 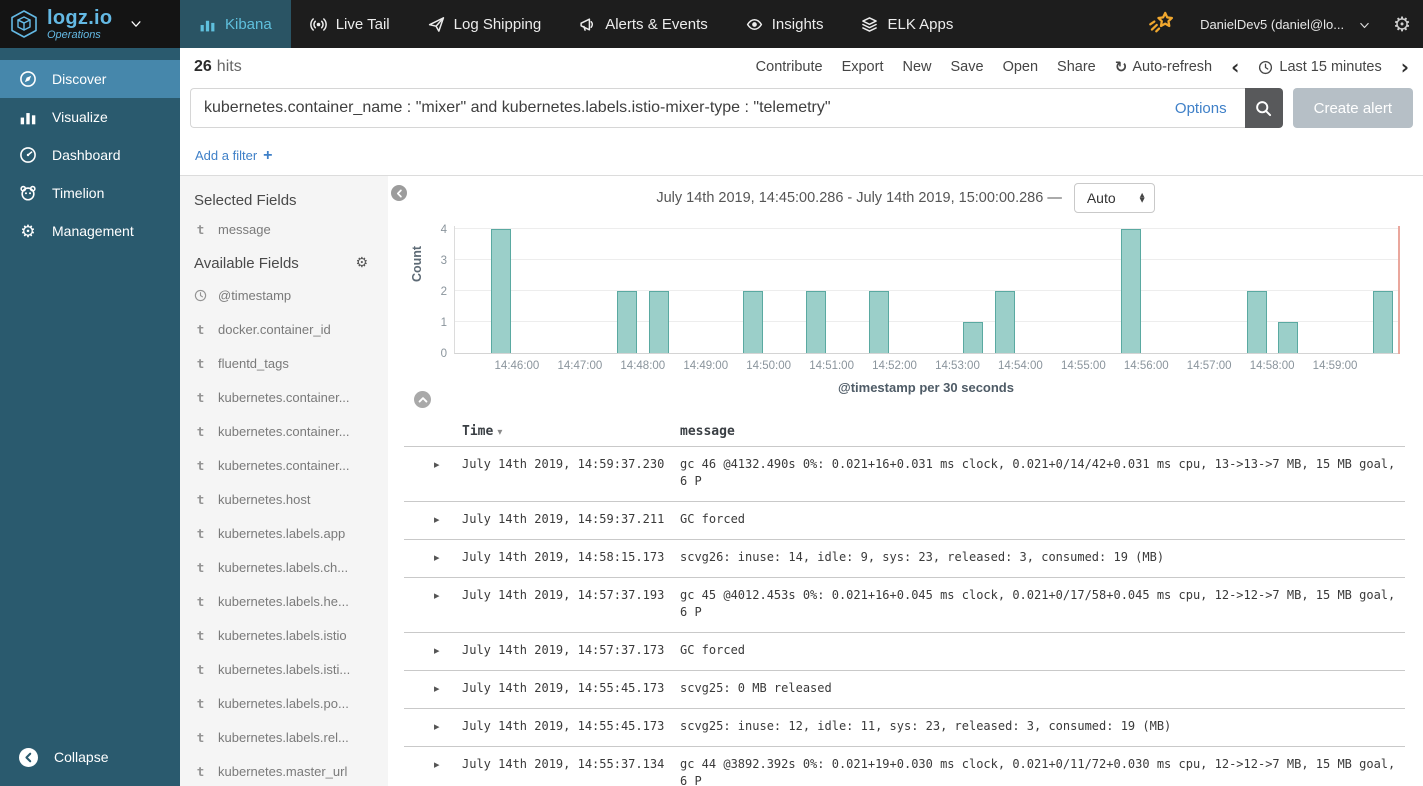 I want to click on share-link: Share, so click(x=1076, y=67).